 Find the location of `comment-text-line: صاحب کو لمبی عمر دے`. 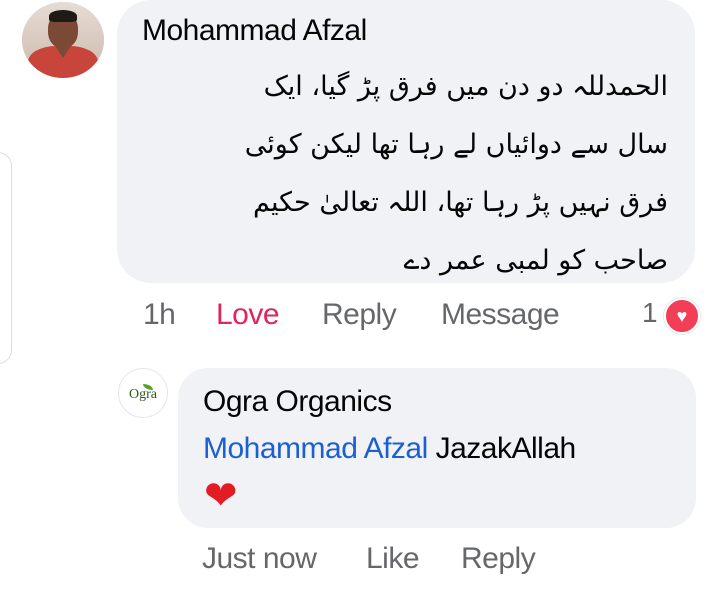

comment-text-line: صاحب کو لمبی عمر دے is located at coordinates (535, 260).